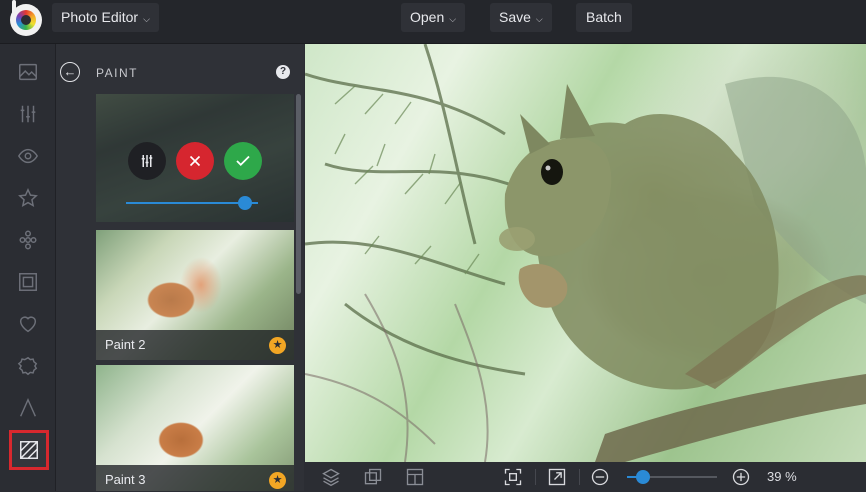  I want to click on check-icon, so click(243, 161).